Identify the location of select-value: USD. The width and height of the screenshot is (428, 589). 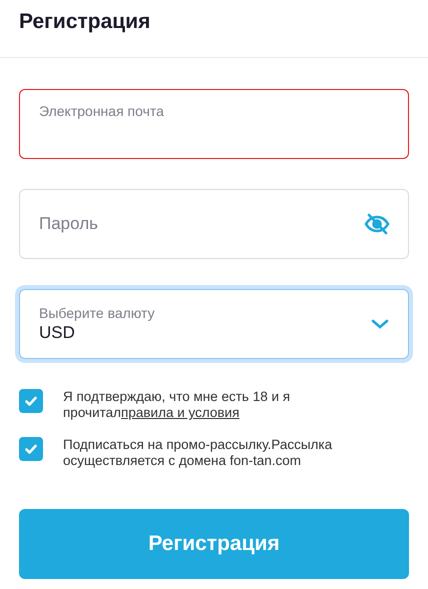
(57, 333).